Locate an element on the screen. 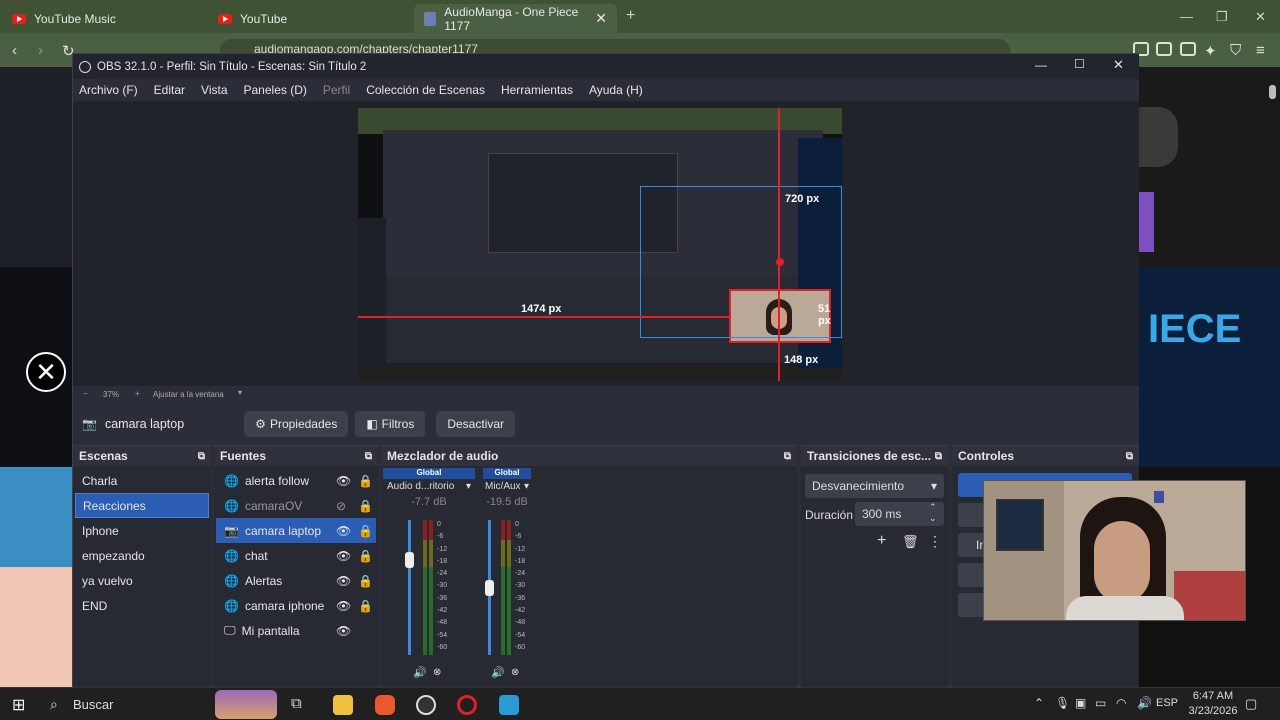 Image resolution: width=1280 pixels, height=720 pixels. ai-icon: ✦ is located at coordinates (1210, 51).